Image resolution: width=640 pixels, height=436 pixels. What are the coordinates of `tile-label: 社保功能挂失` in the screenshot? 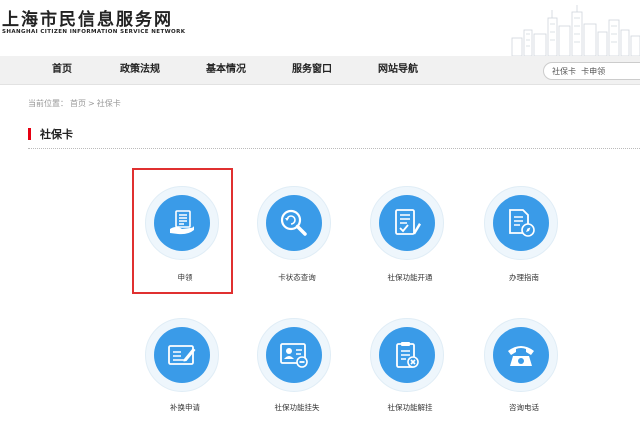 It's located at (297, 407).